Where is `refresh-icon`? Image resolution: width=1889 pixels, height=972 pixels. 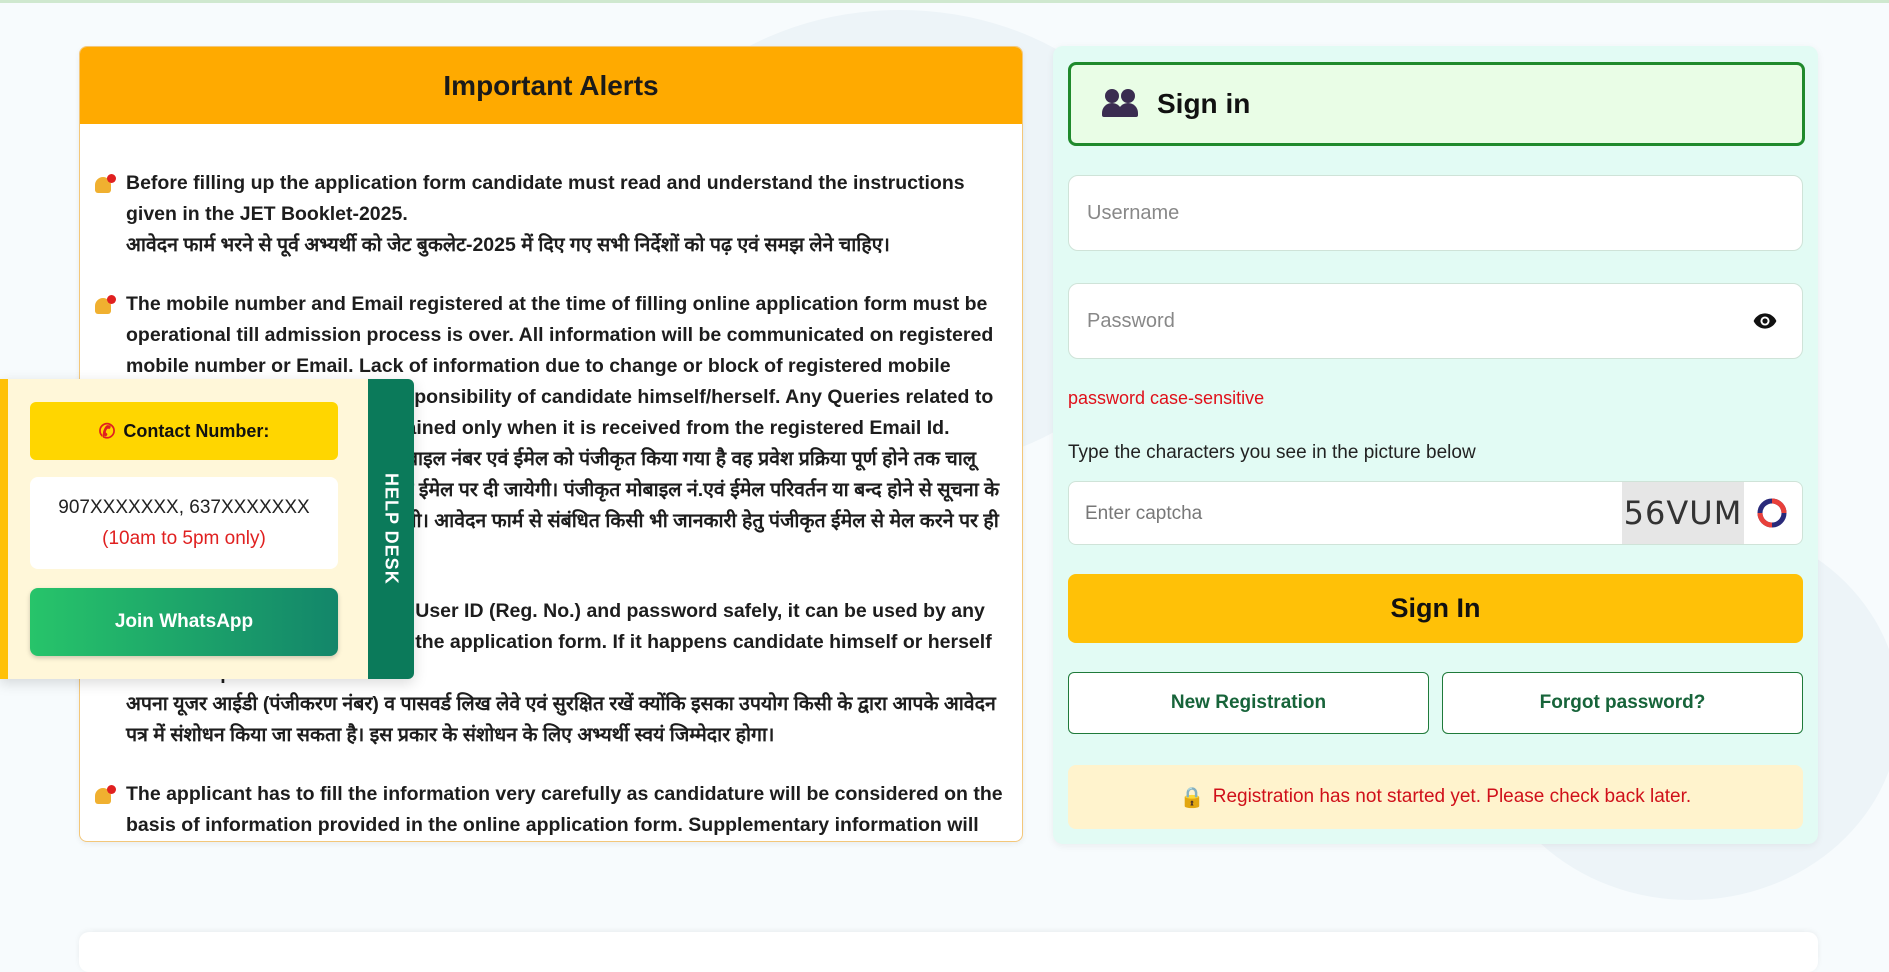 refresh-icon is located at coordinates (1772, 513).